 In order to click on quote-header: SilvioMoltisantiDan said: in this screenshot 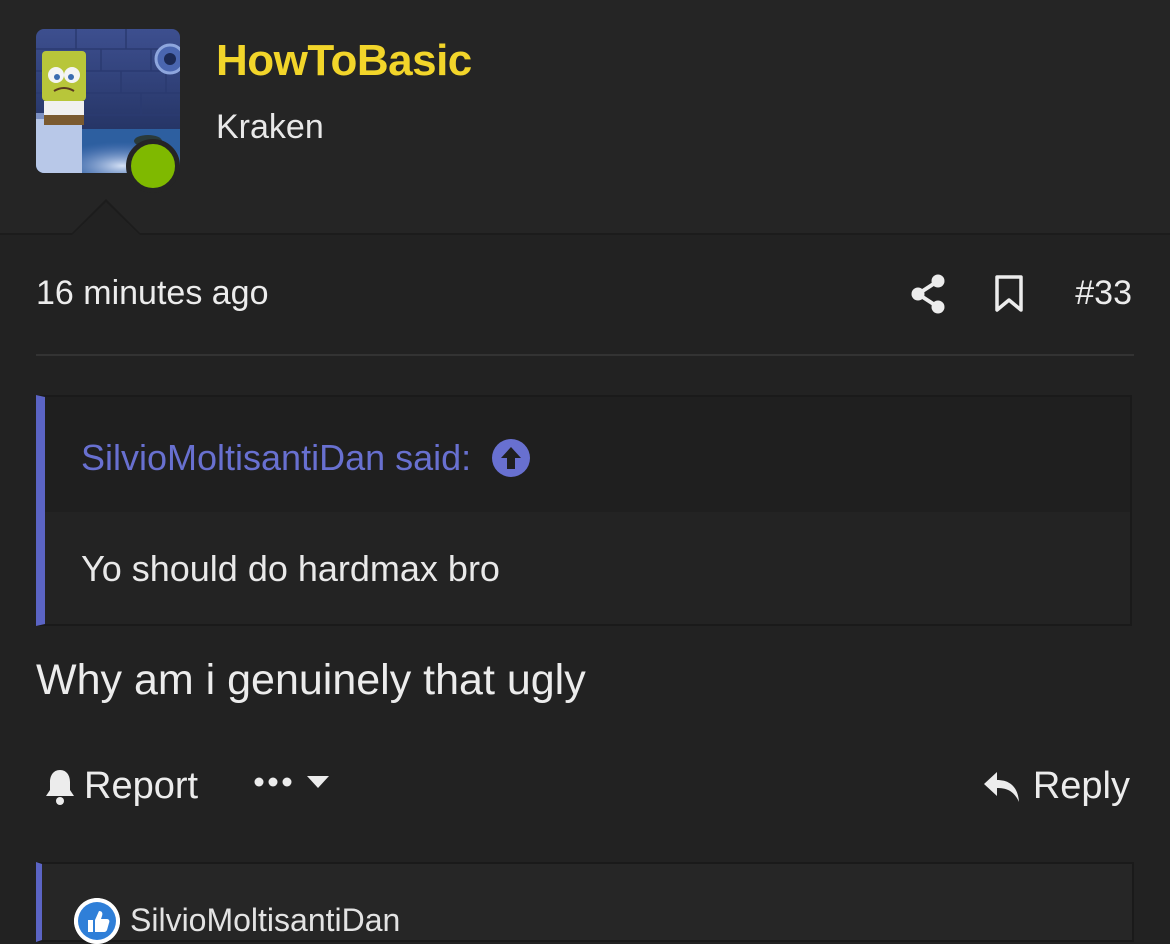, I will do `click(587, 454)`.